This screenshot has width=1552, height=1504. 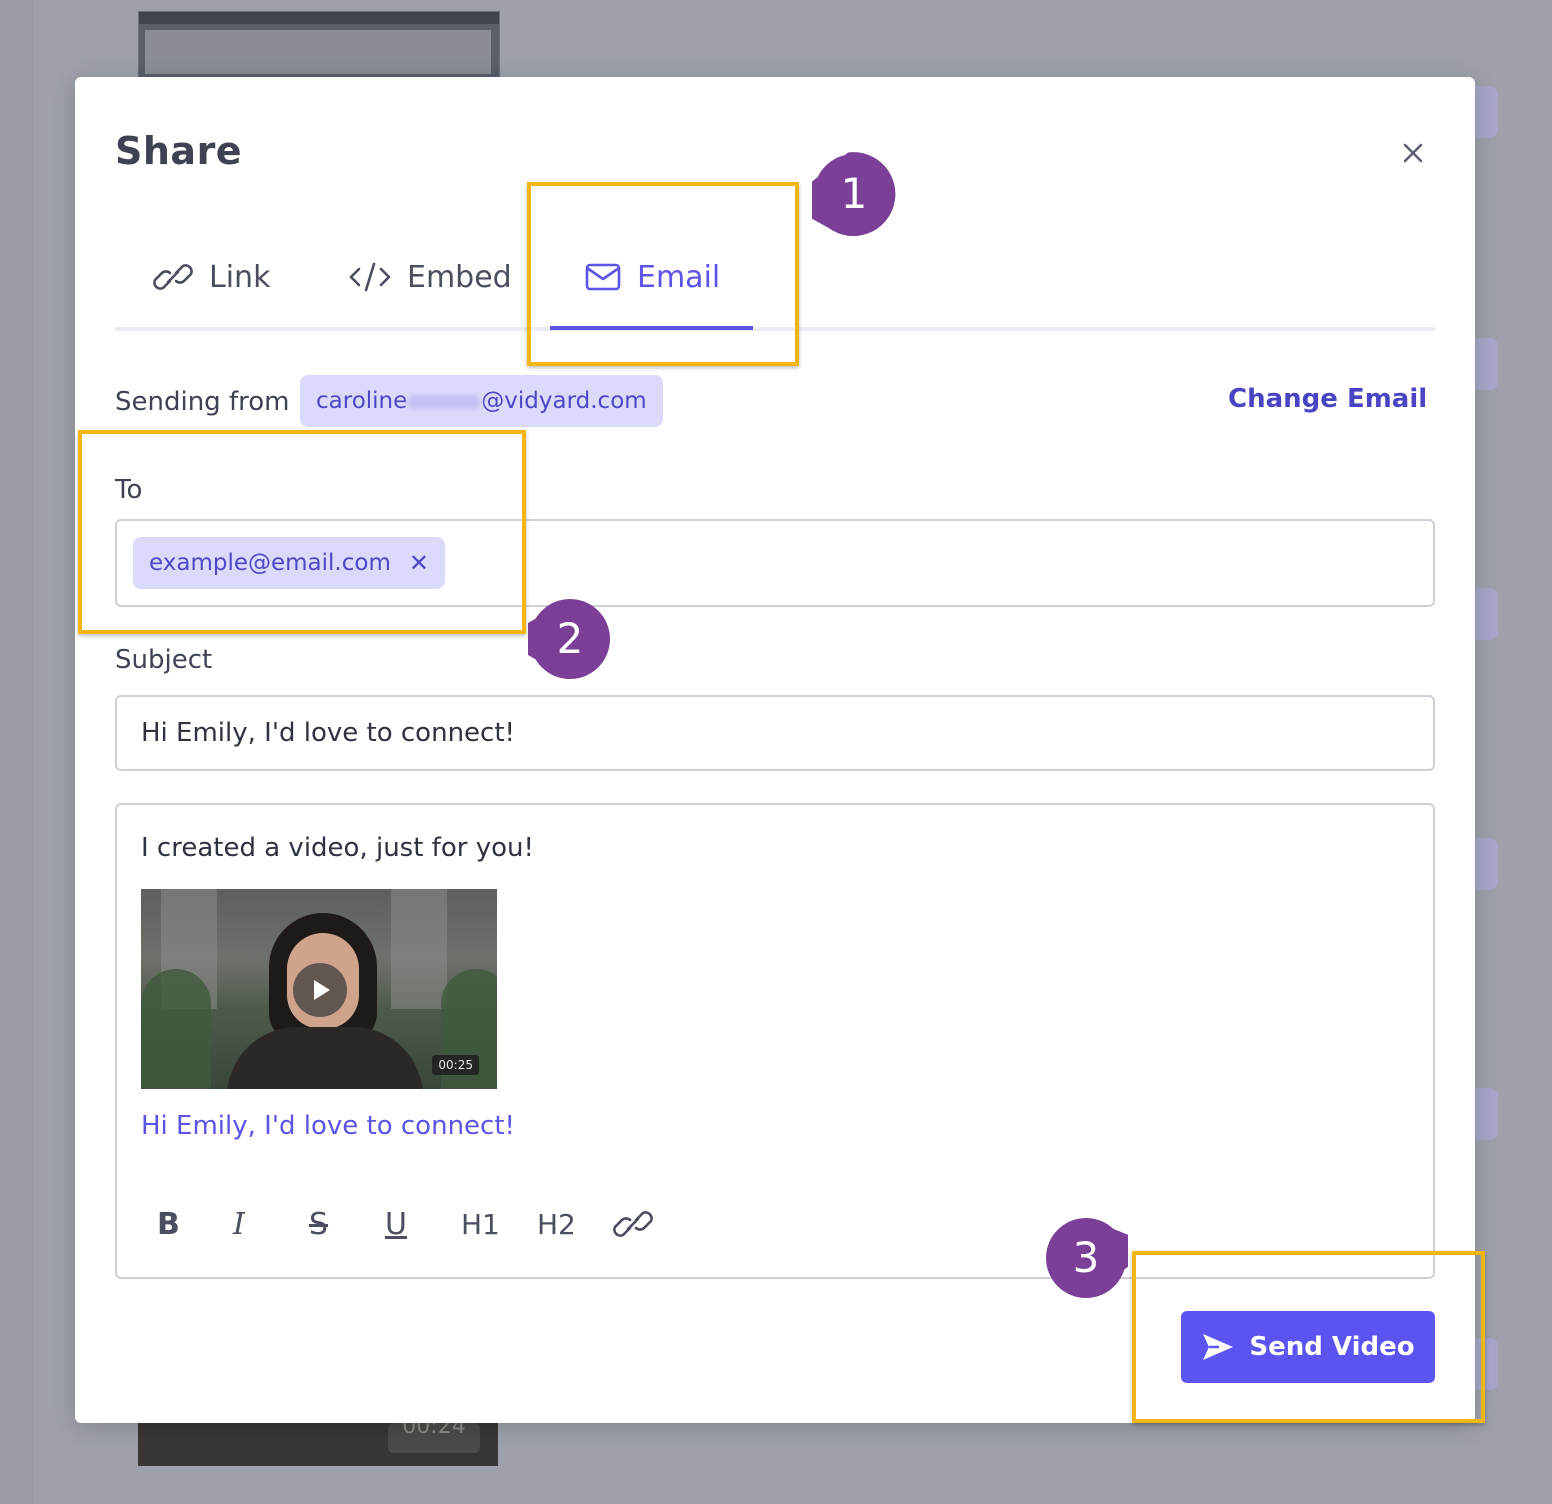 I want to click on background-thumbnail: 00:24, so click(x=318, y=1444).